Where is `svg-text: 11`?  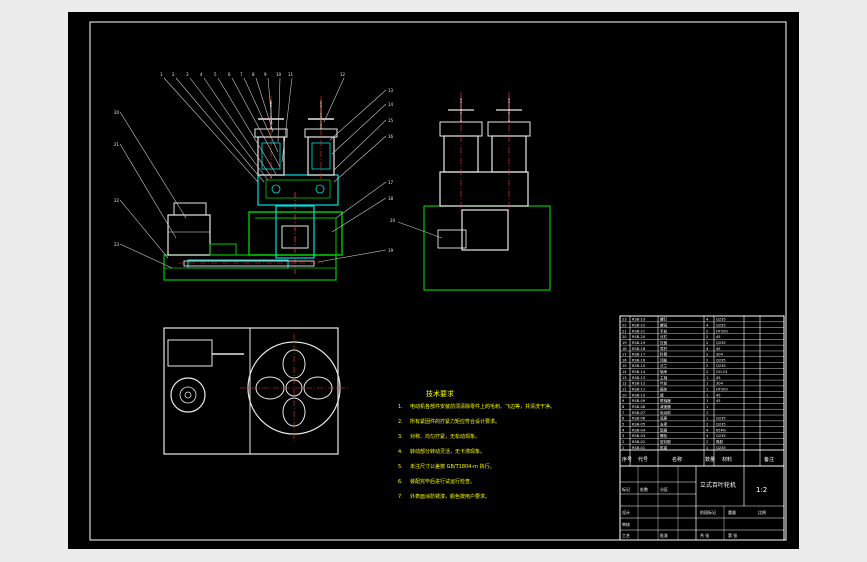
svg-text: 11 is located at coordinates (291, 74).